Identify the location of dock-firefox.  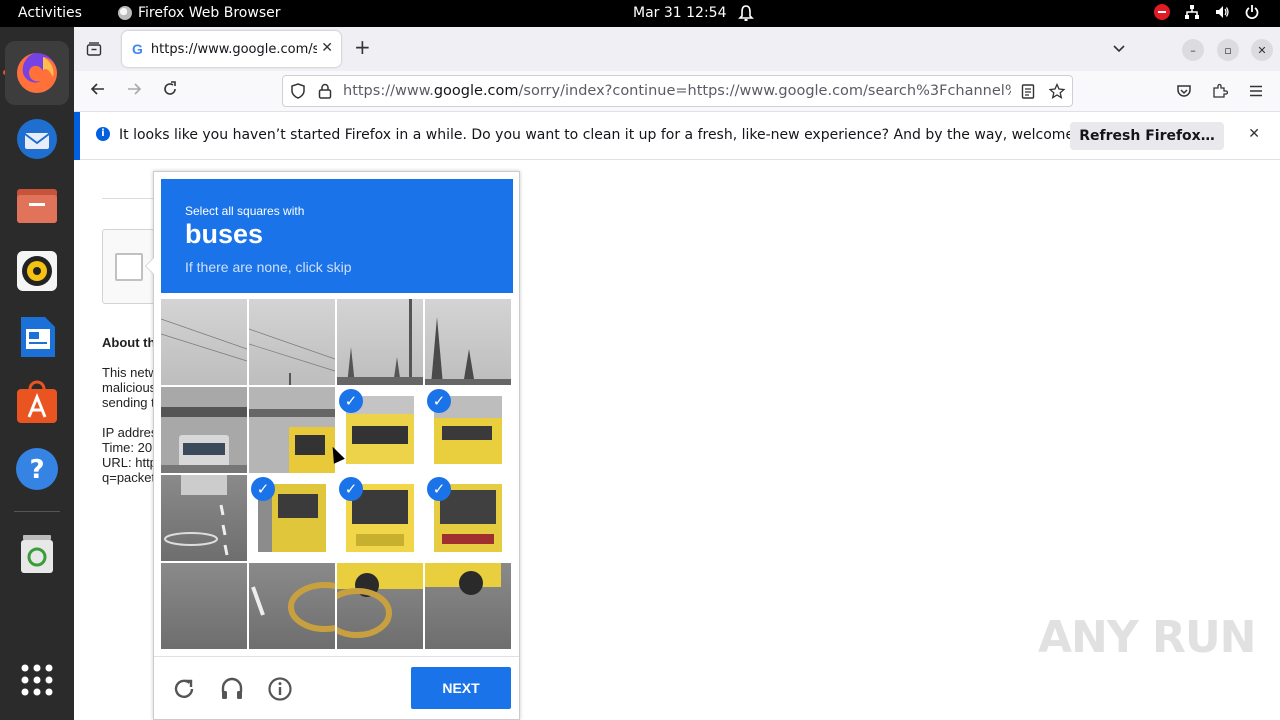
(37, 73).